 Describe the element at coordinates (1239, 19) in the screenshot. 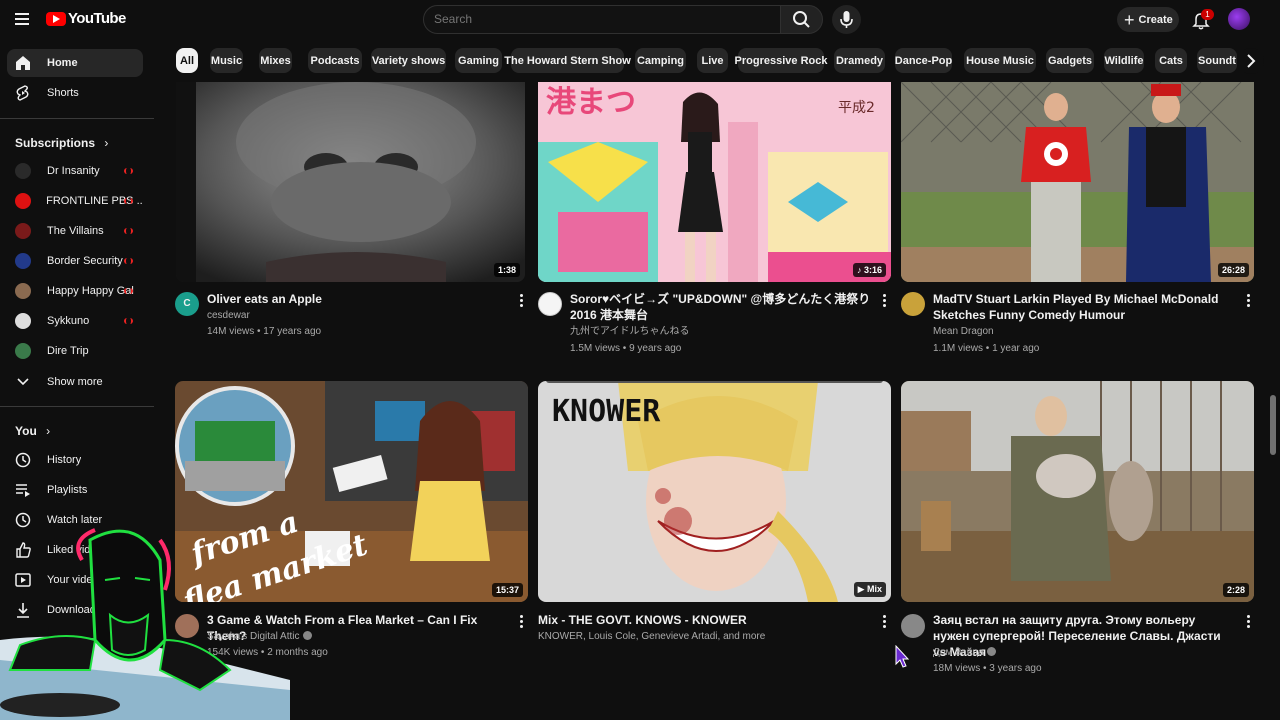

I see `account-avatar` at that location.